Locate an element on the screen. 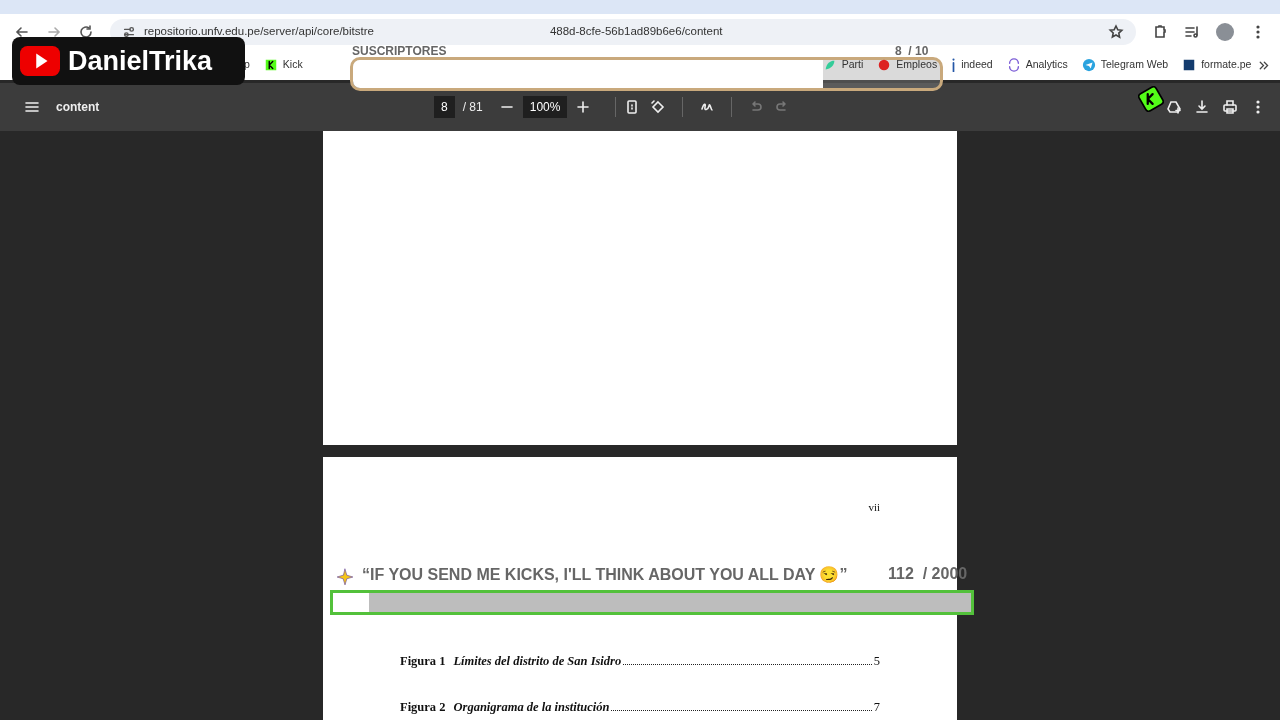 Image resolution: width=1280 pixels, height=720 pixels. zoom-in-icon is located at coordinates (583, 107).